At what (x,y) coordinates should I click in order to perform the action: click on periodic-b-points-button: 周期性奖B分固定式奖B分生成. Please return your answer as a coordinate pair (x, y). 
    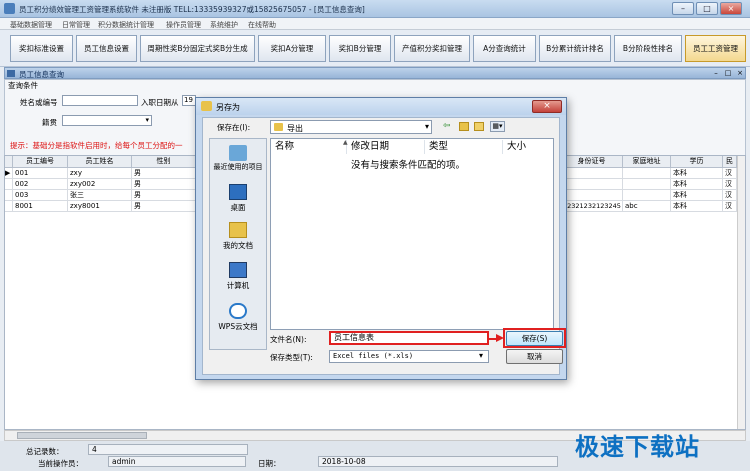
    Looking at the image, I should click on (197, 48).